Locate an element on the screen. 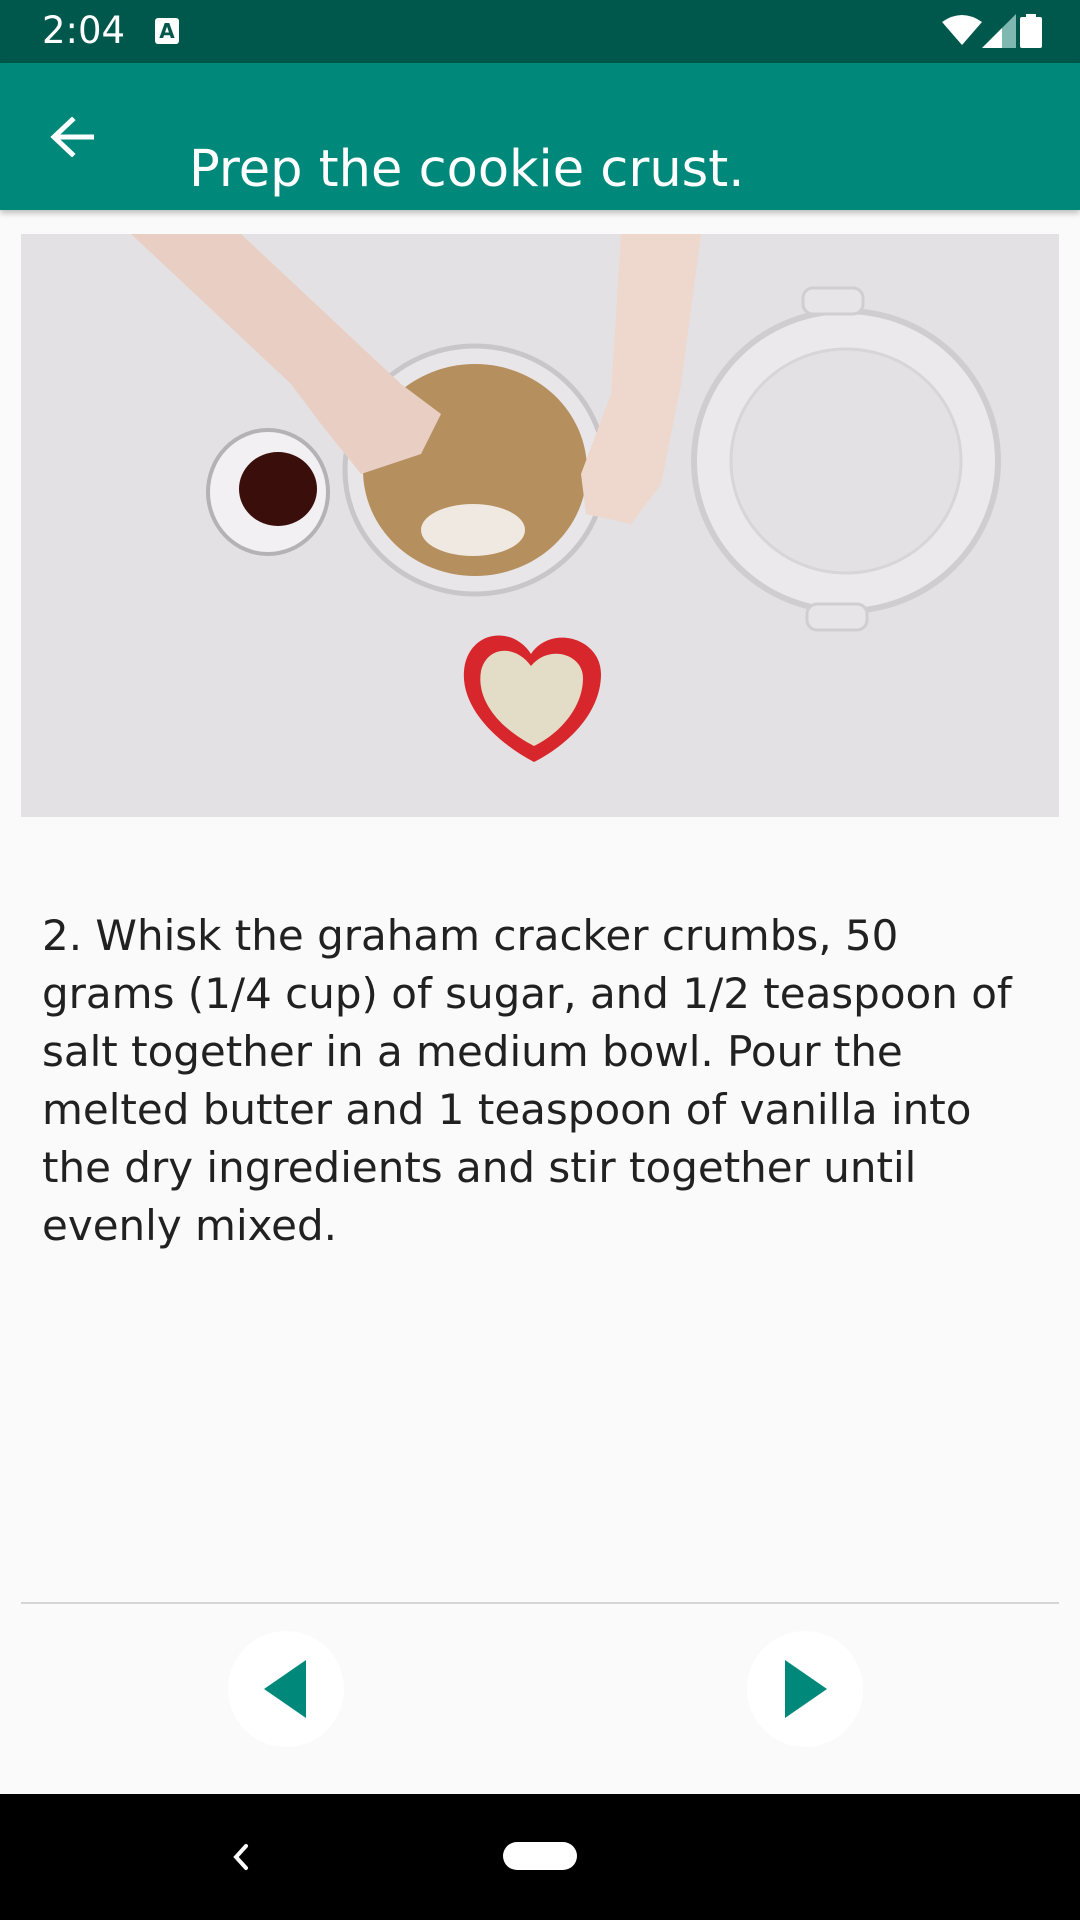 This screenshot has height=1920, width=1080. divider is located at coordinates (540, 1603).